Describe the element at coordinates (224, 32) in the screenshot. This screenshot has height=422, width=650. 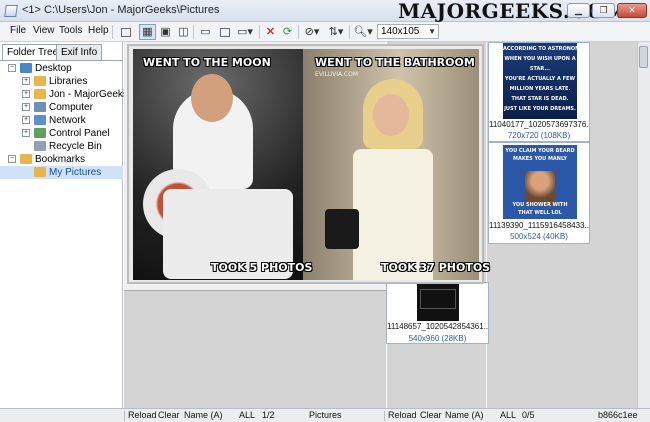
I see `frame-button` at that location.